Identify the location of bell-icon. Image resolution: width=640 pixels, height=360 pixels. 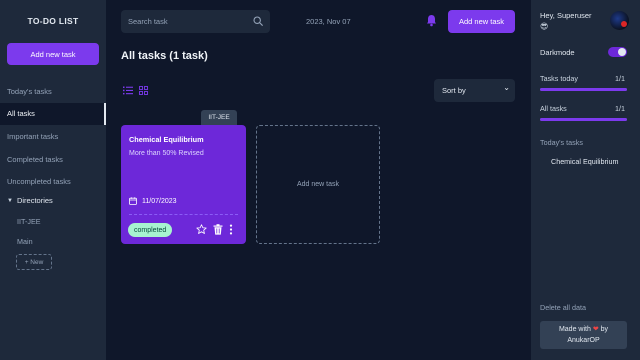
(431, 20).